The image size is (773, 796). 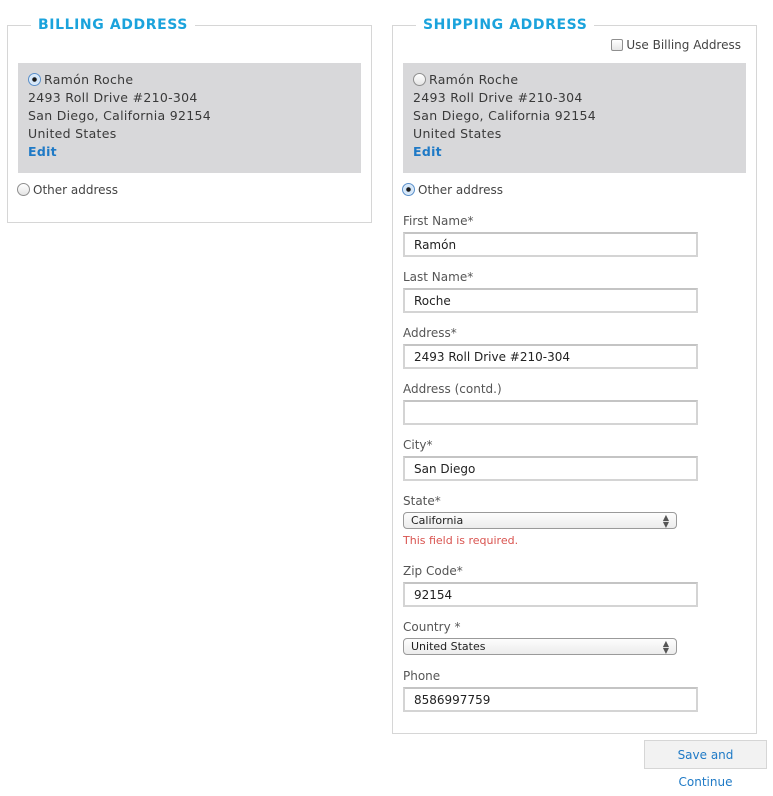 I want to click on city-field: City*, so click(x=550, y=459).